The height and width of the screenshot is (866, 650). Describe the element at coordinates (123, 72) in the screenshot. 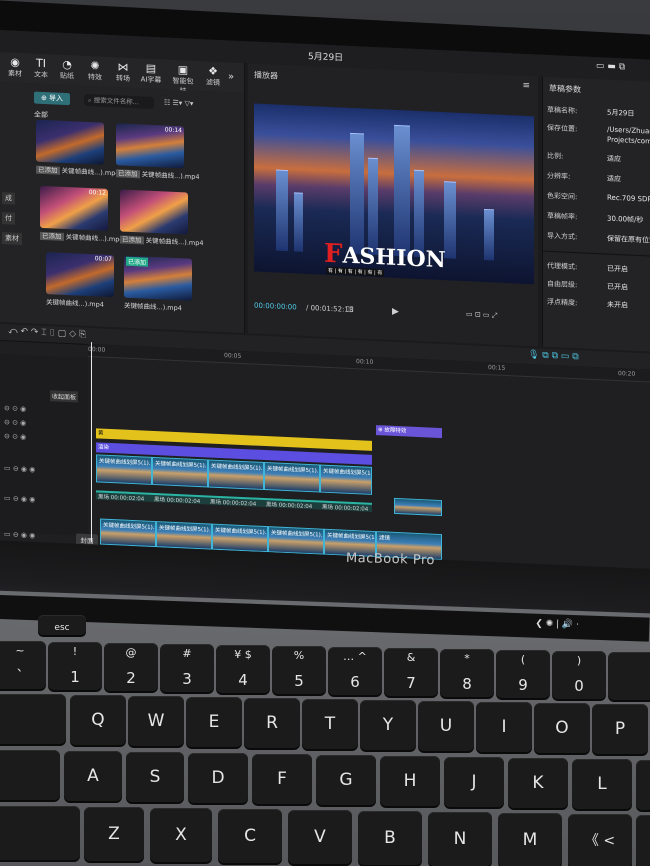

I see `toolbar-transition: ⋈ 转场` at that location.